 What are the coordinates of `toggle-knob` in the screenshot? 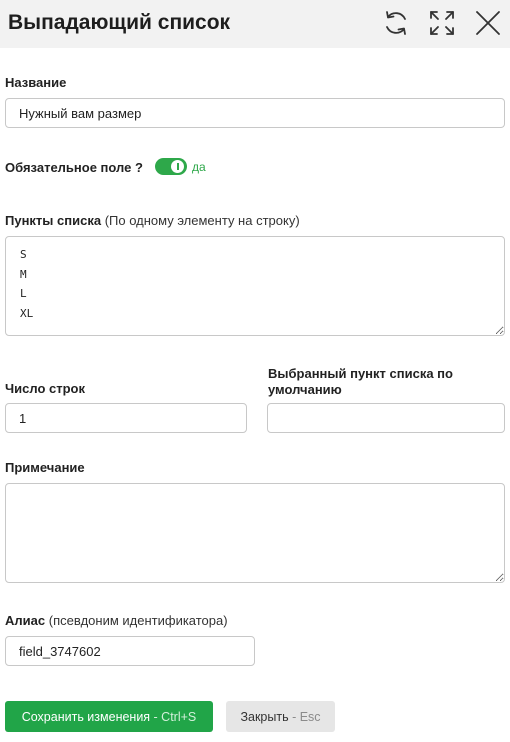 It's located at (177, 166).